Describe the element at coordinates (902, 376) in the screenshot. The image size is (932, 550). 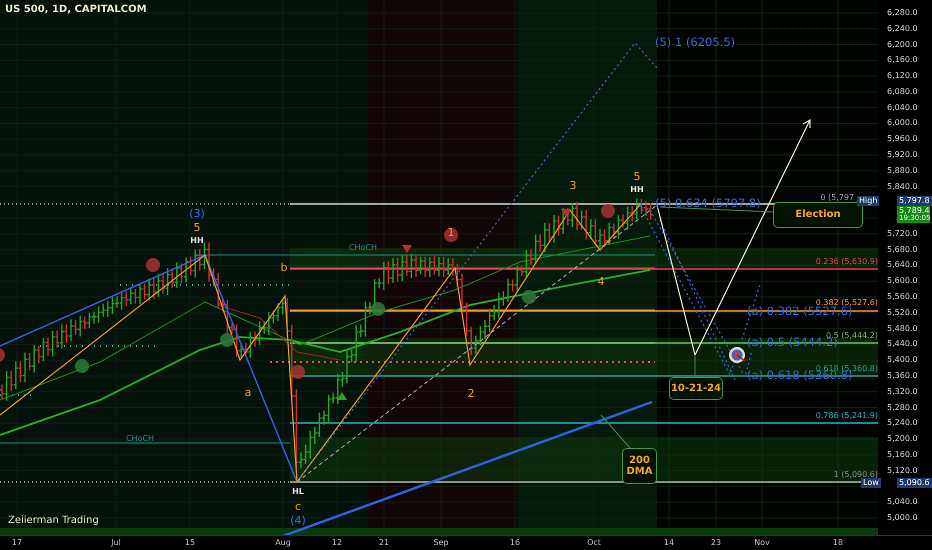
I see `price-tick-label: 5,360.0` at that location.